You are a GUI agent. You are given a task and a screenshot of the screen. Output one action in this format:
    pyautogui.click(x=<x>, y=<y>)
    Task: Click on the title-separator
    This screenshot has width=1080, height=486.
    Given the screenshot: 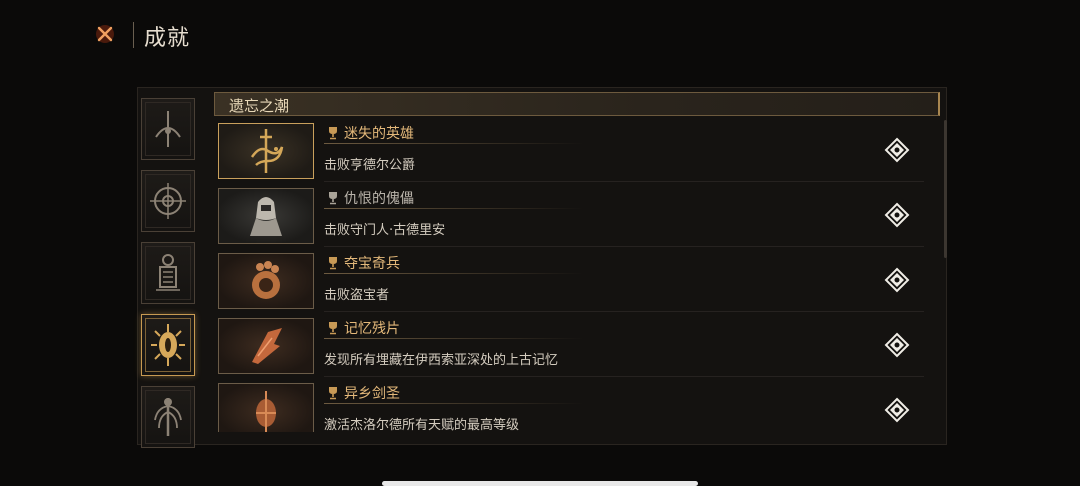 What is the action you would take?
    pyautogui.click(x=133, y=35)
    